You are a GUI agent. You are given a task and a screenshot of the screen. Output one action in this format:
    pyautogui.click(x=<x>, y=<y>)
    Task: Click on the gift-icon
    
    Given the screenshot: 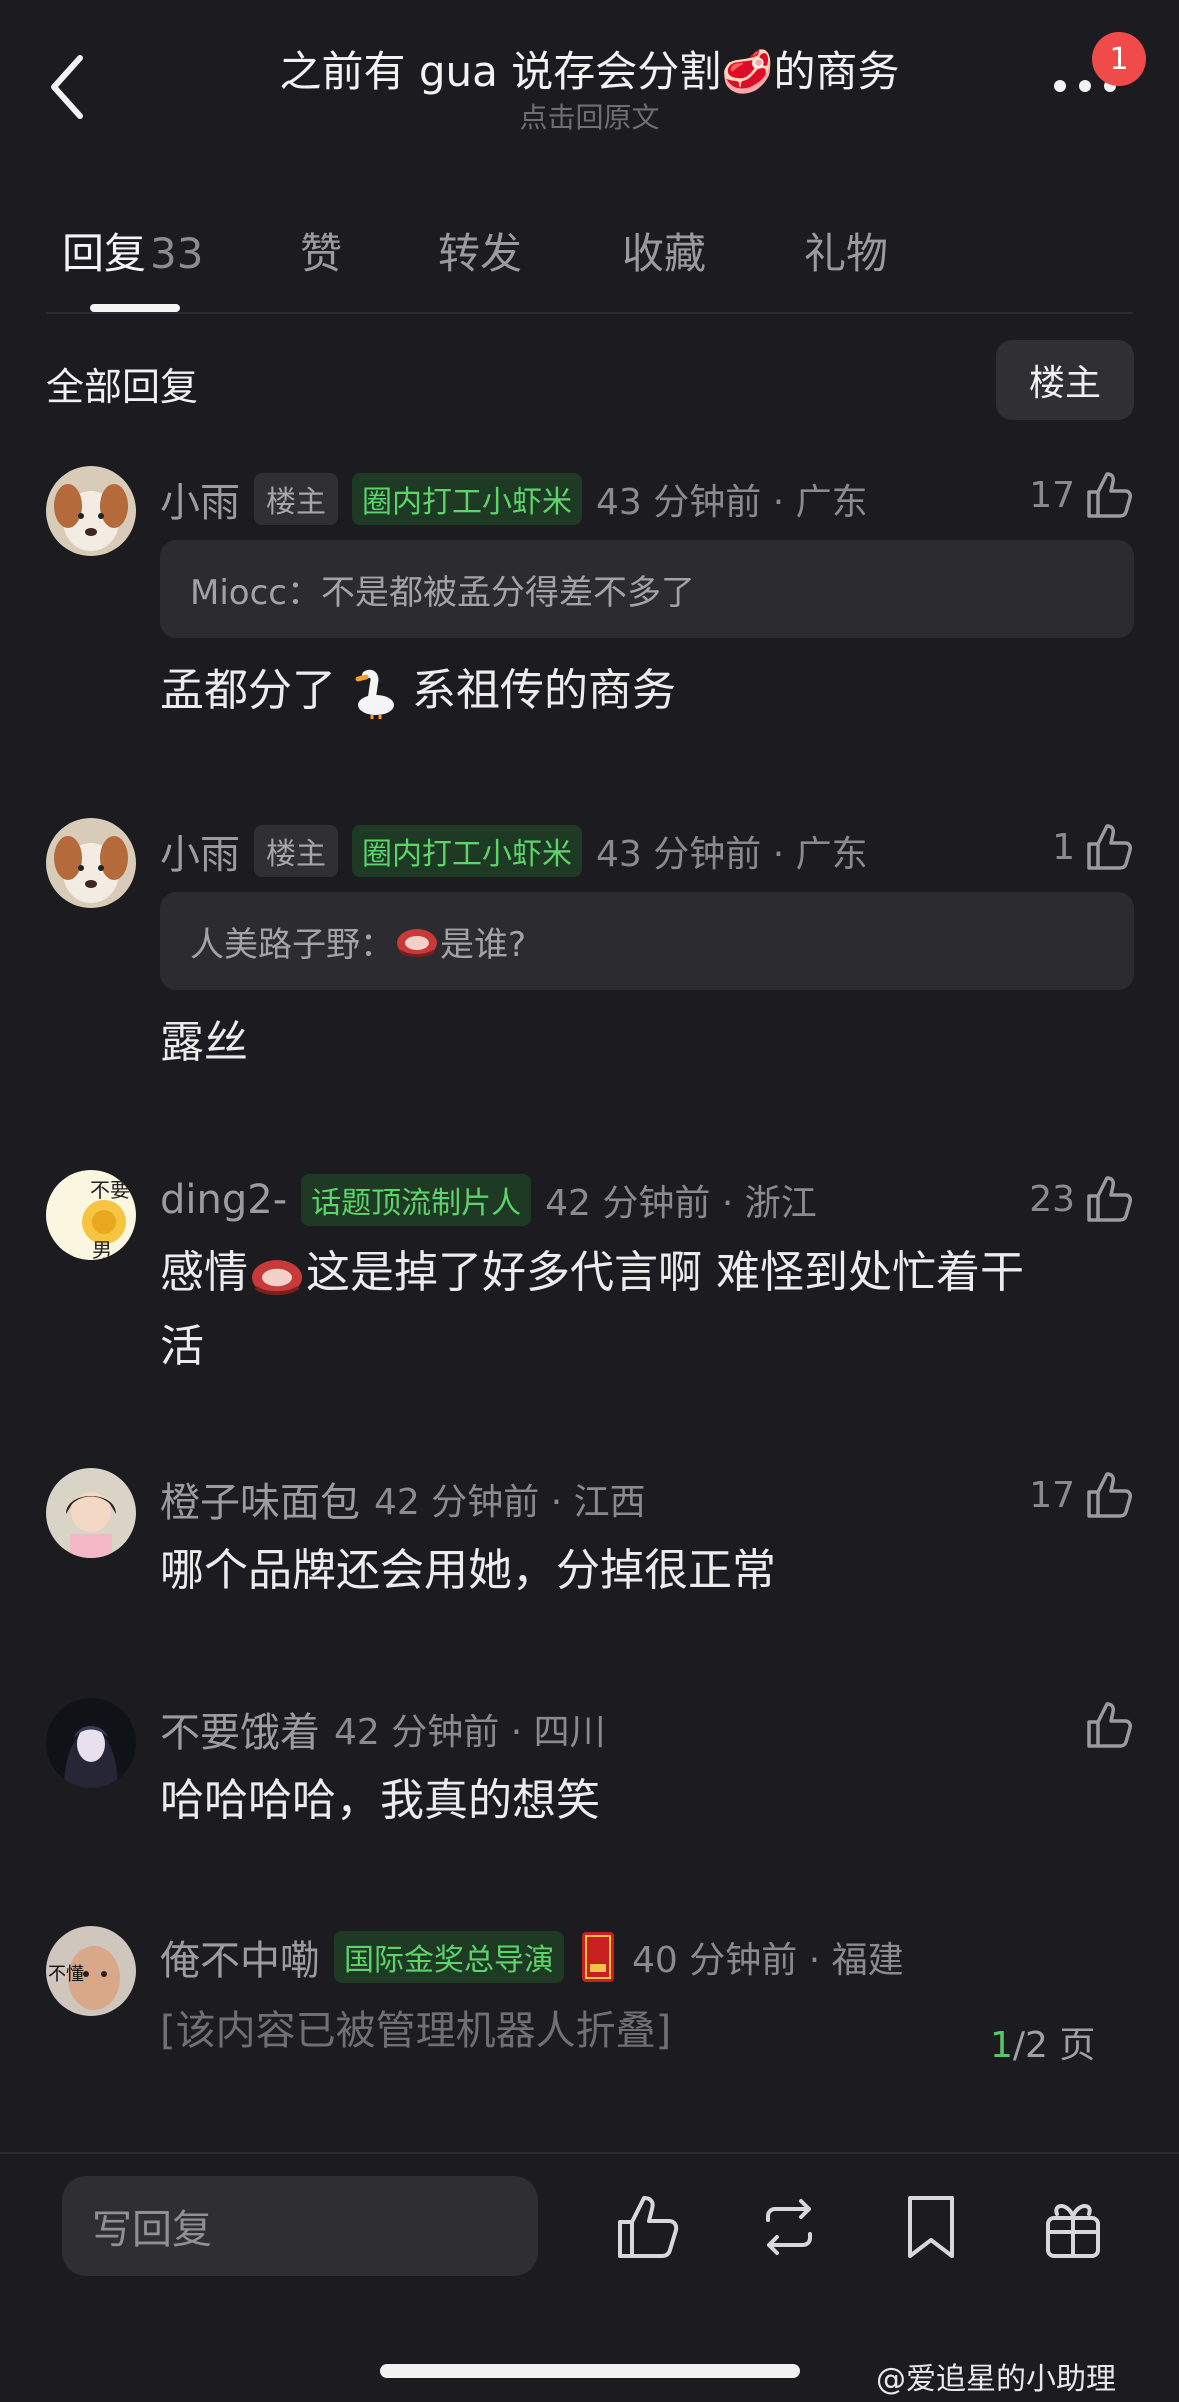 What is the action you would take?
    pyautogui.click(x=1073, y=2227)
    